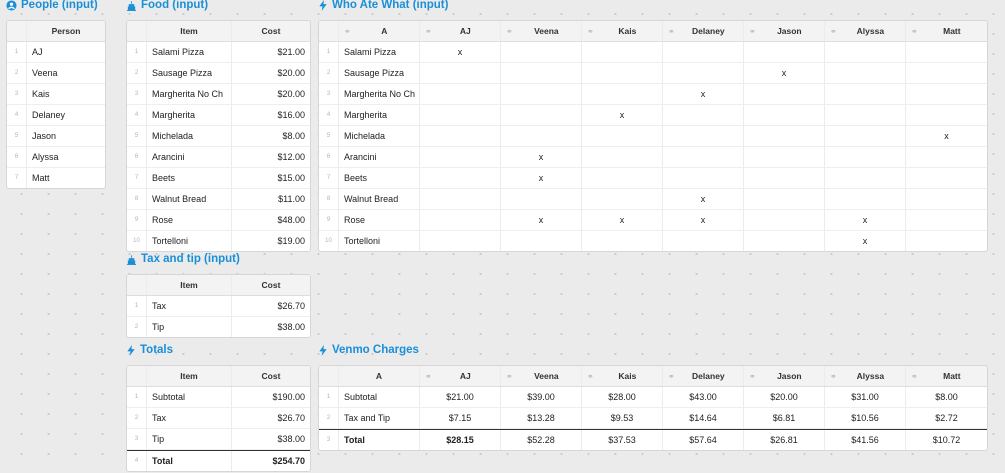  What do you see at coordinates (189, 327) in the screenshot?
I see `item-cell: Tip` at bounding box center [189, 327].